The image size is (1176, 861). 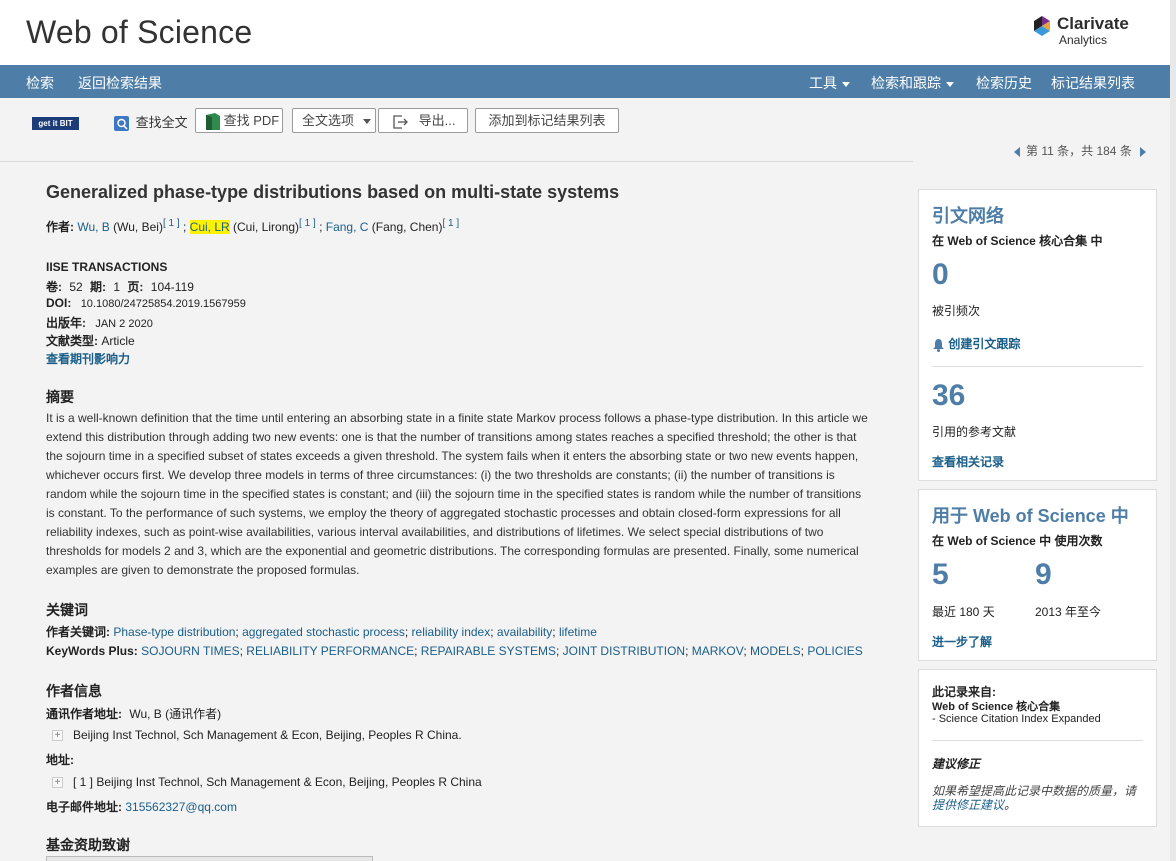 I want to click on volume-issue-pages: 卷: 52 期: 1 页: 104-119, so click(x=120, y=286).